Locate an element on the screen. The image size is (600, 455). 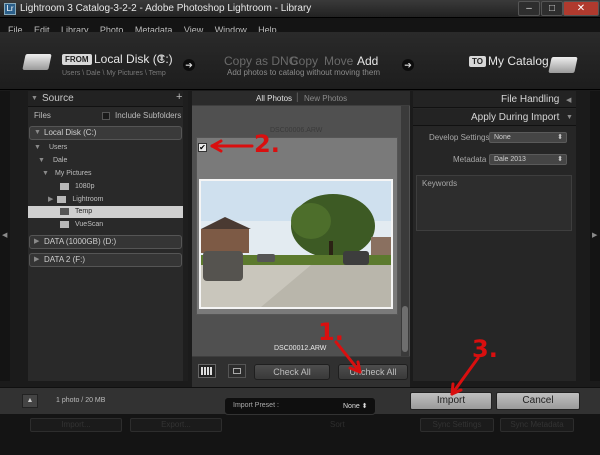
annotation-label-3: 3. is located at coordinates (485, 349).